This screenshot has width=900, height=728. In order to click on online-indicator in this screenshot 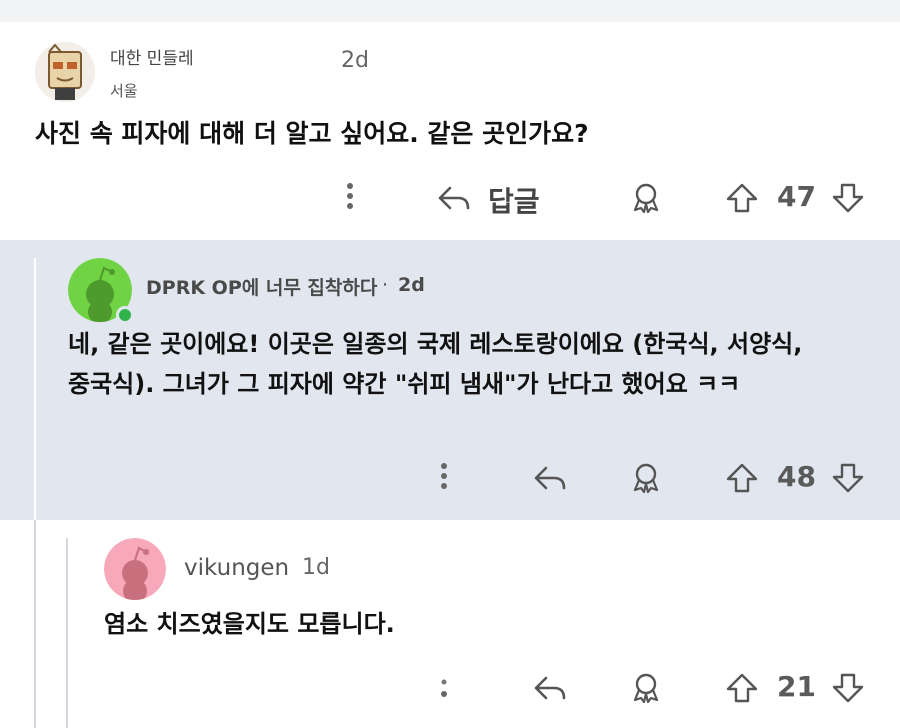, I will do `click(125, 315)`.